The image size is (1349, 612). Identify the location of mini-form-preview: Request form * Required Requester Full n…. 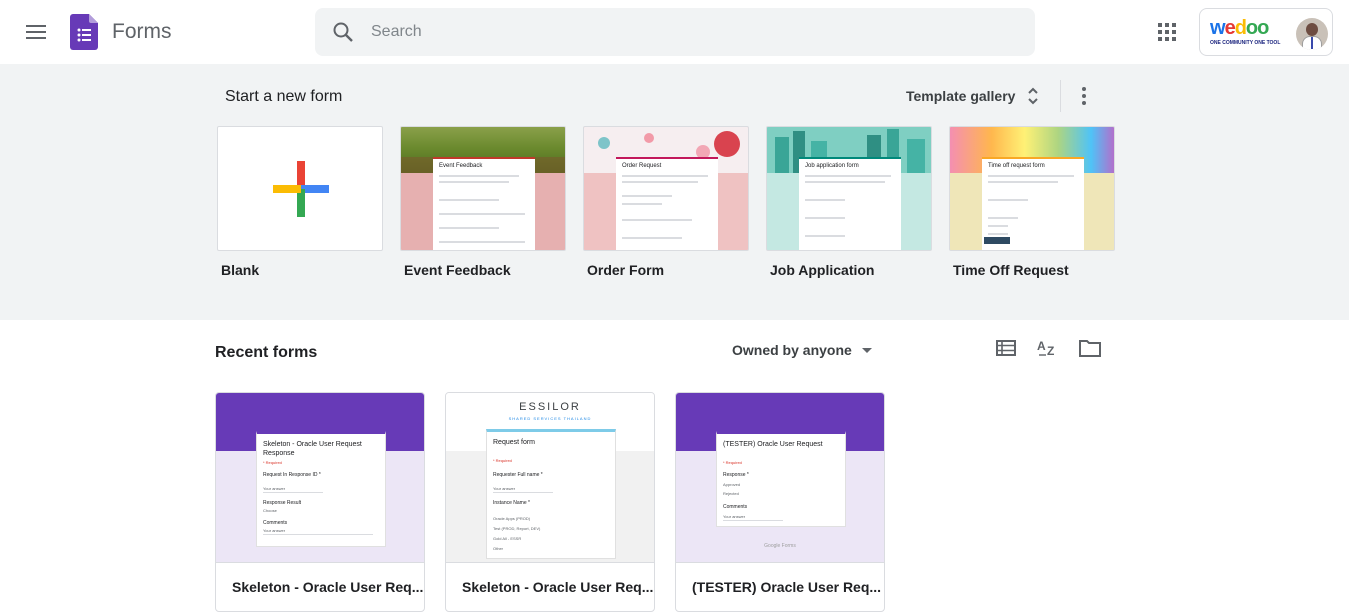
(551, 494).